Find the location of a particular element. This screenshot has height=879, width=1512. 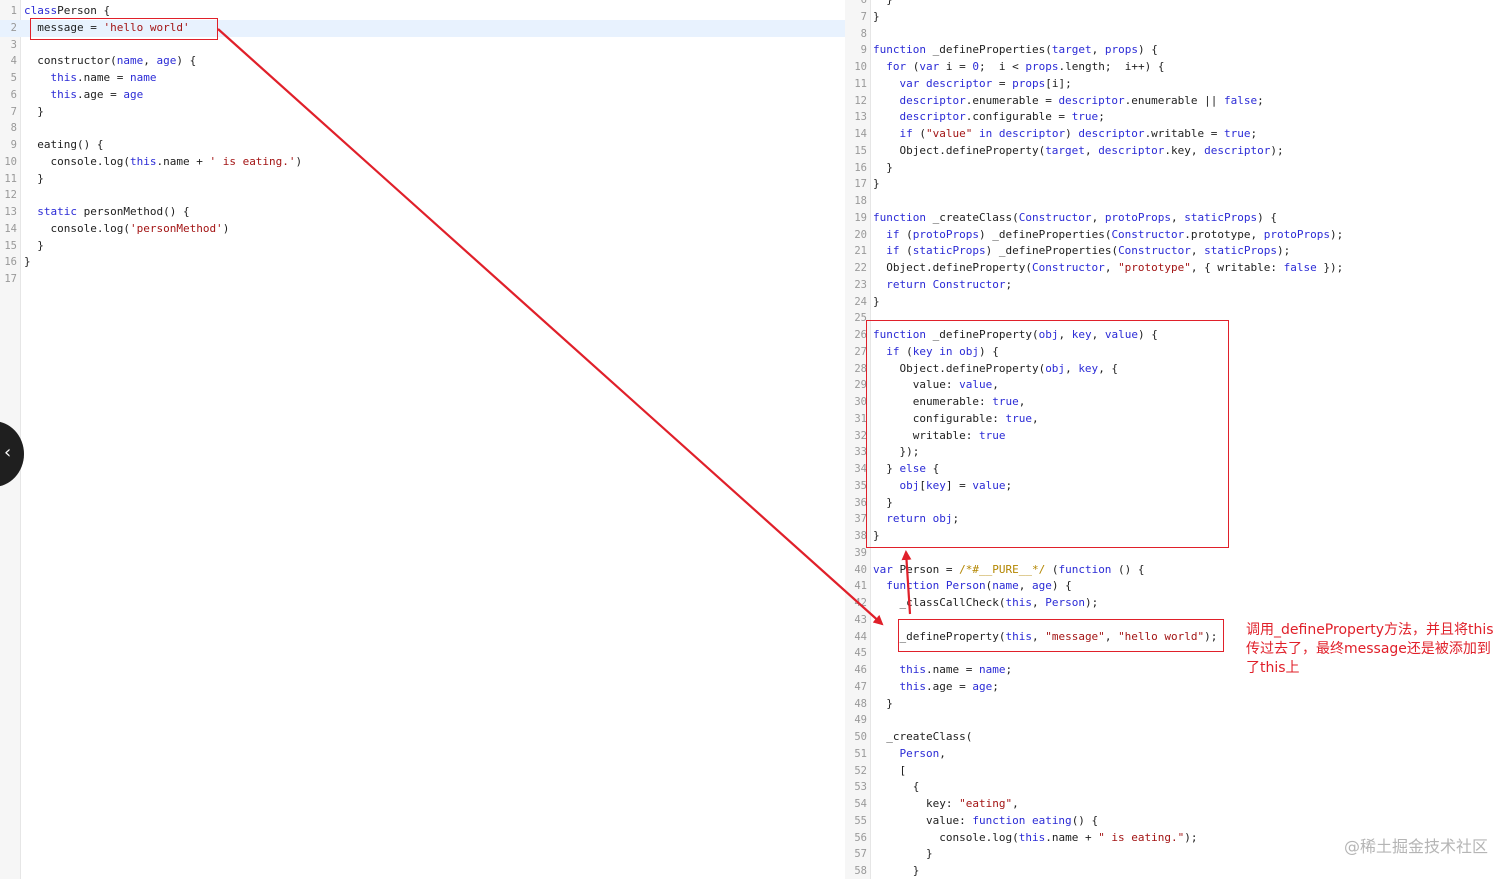

line-number: 37 is located at coordinates (860, 519).